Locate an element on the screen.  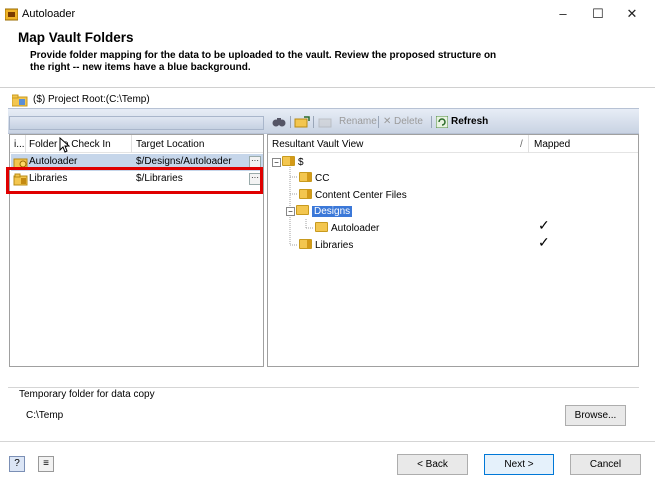
left-pane-toolbar is located at coordinates (136, 123).